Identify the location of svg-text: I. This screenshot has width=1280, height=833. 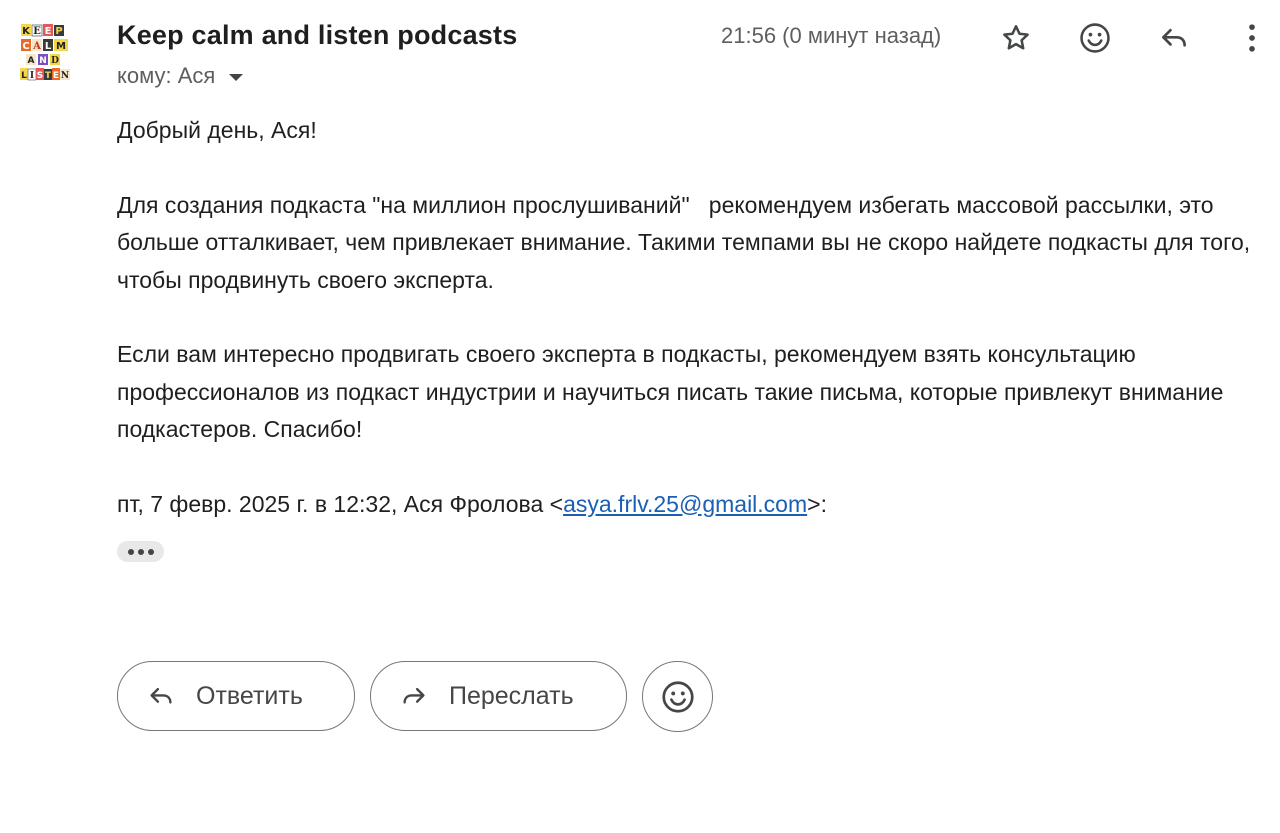
(32, 76).